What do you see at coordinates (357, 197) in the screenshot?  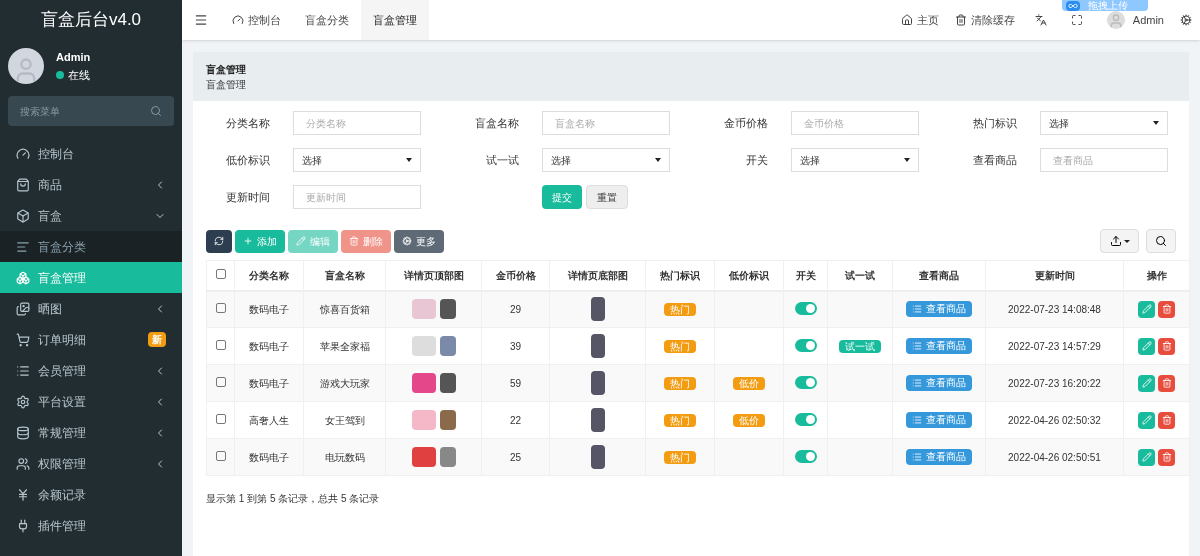 I see `text-field: 更新时间` at bounding box center [357, 197].